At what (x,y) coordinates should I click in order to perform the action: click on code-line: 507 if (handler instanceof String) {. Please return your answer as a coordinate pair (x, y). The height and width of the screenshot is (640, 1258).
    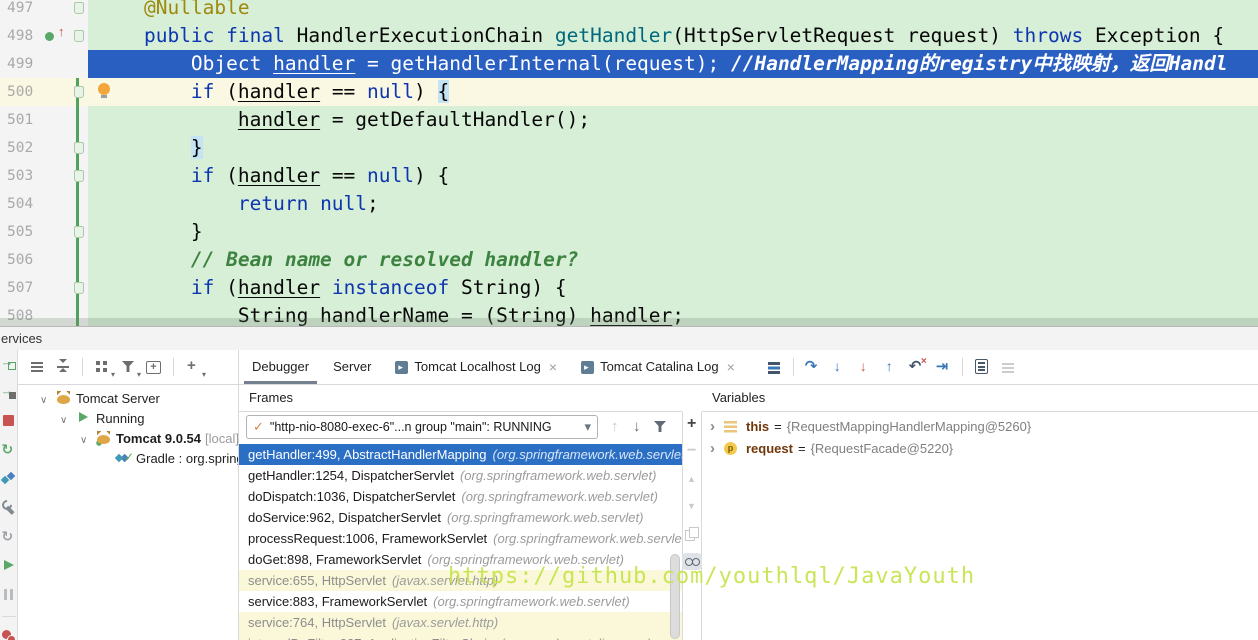
    Looking at the image, I should click on (629, 288).